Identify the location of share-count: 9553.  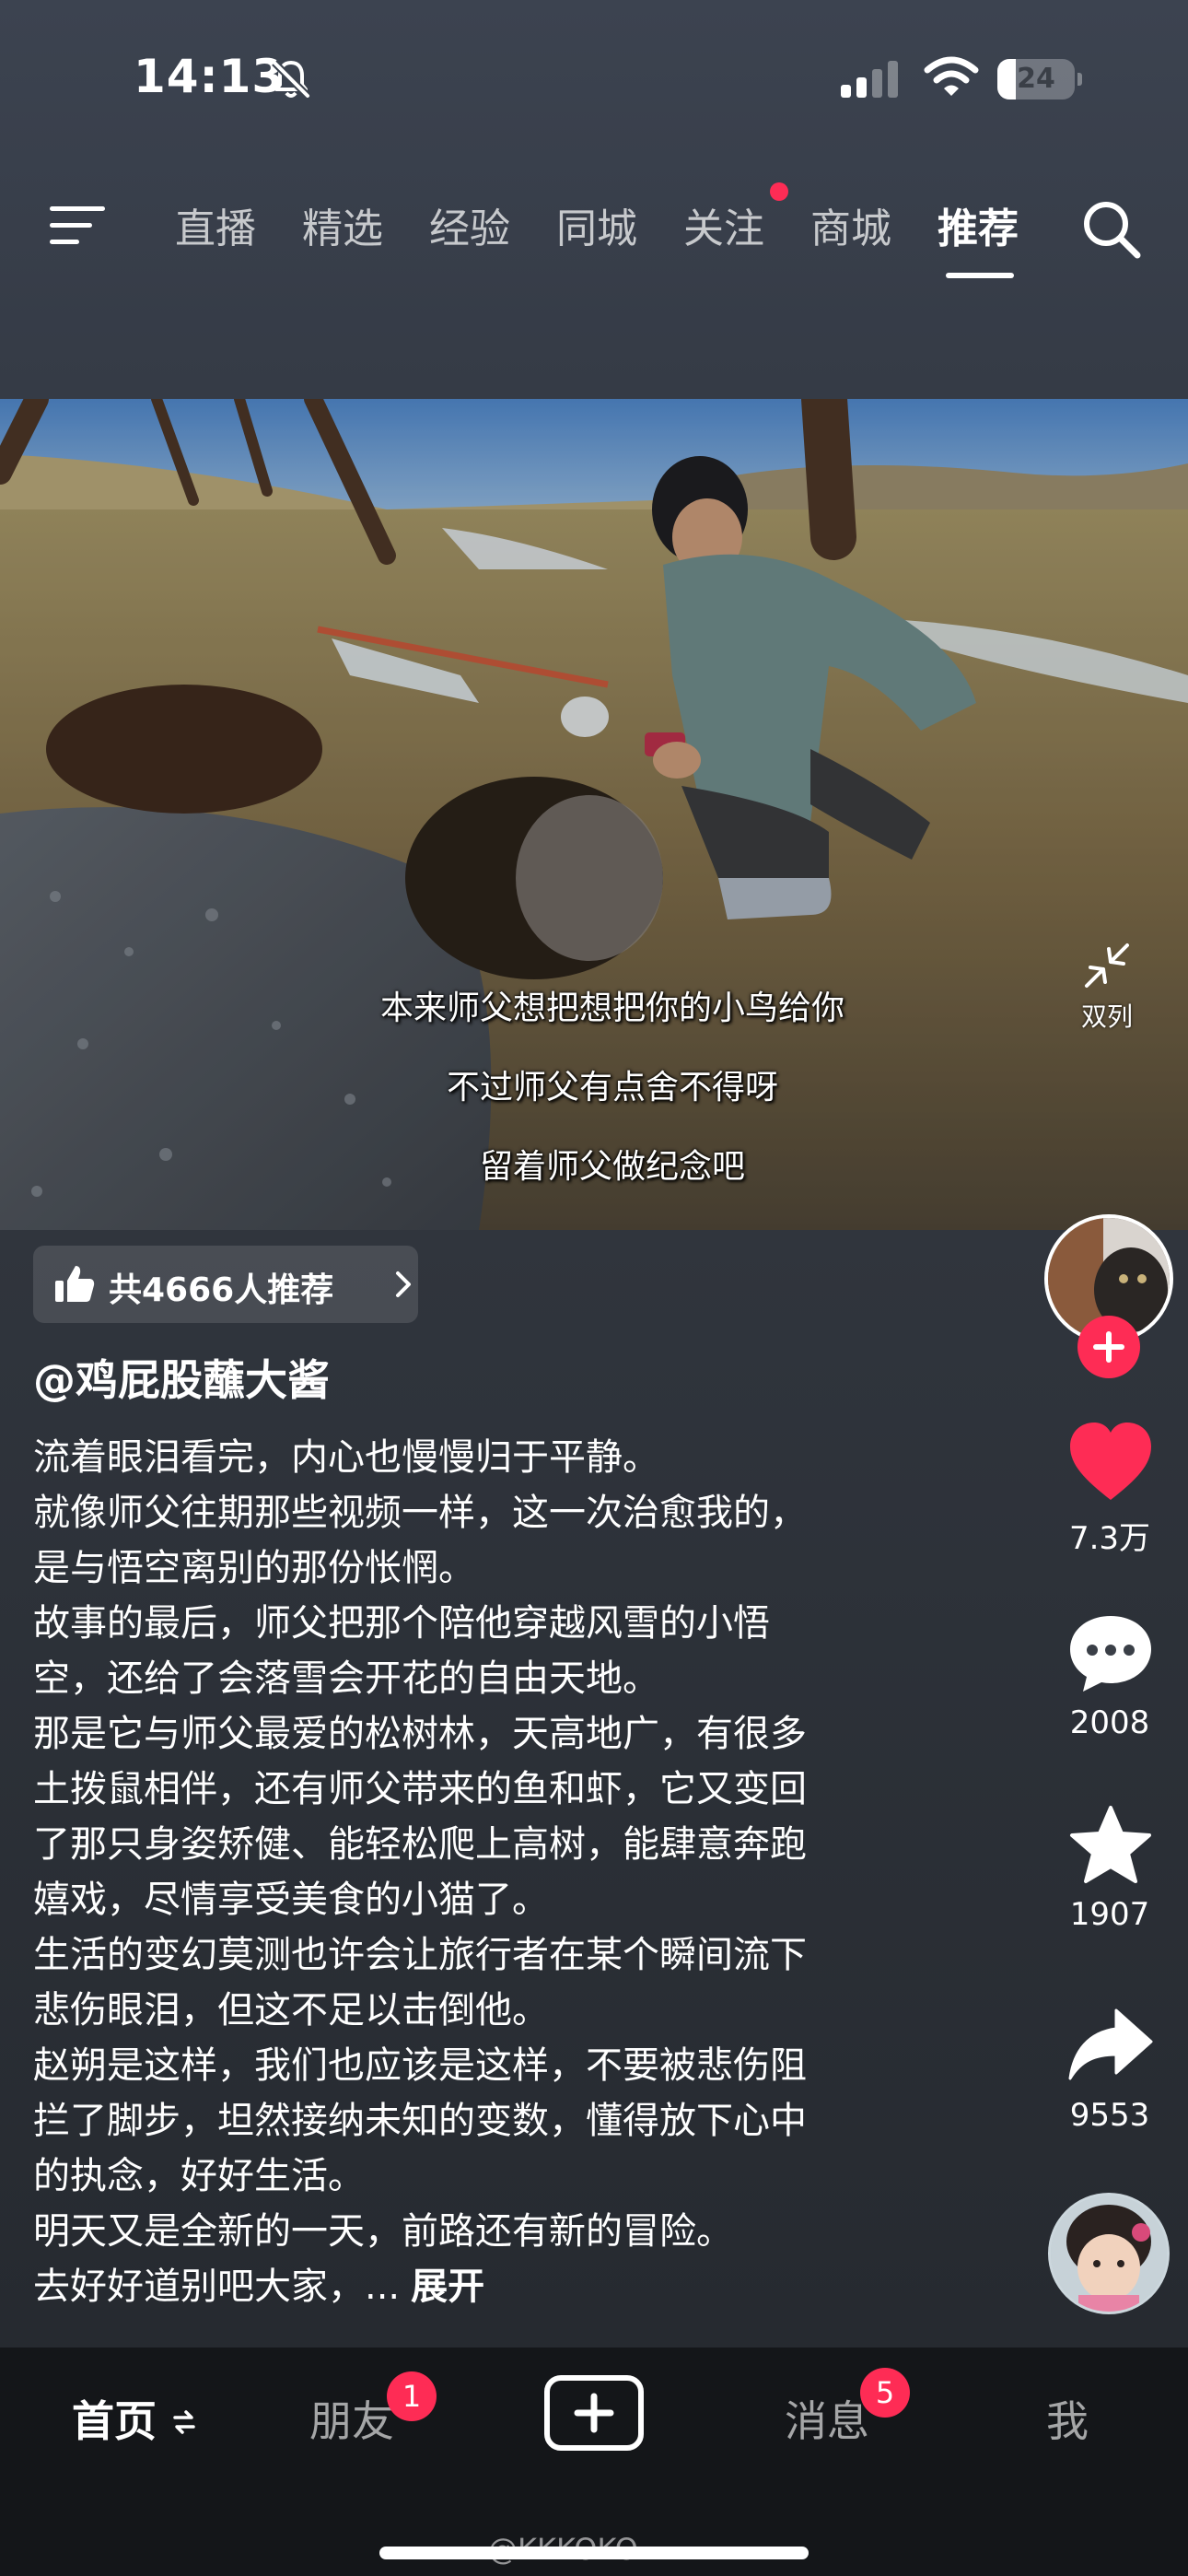
(1109, 2115).